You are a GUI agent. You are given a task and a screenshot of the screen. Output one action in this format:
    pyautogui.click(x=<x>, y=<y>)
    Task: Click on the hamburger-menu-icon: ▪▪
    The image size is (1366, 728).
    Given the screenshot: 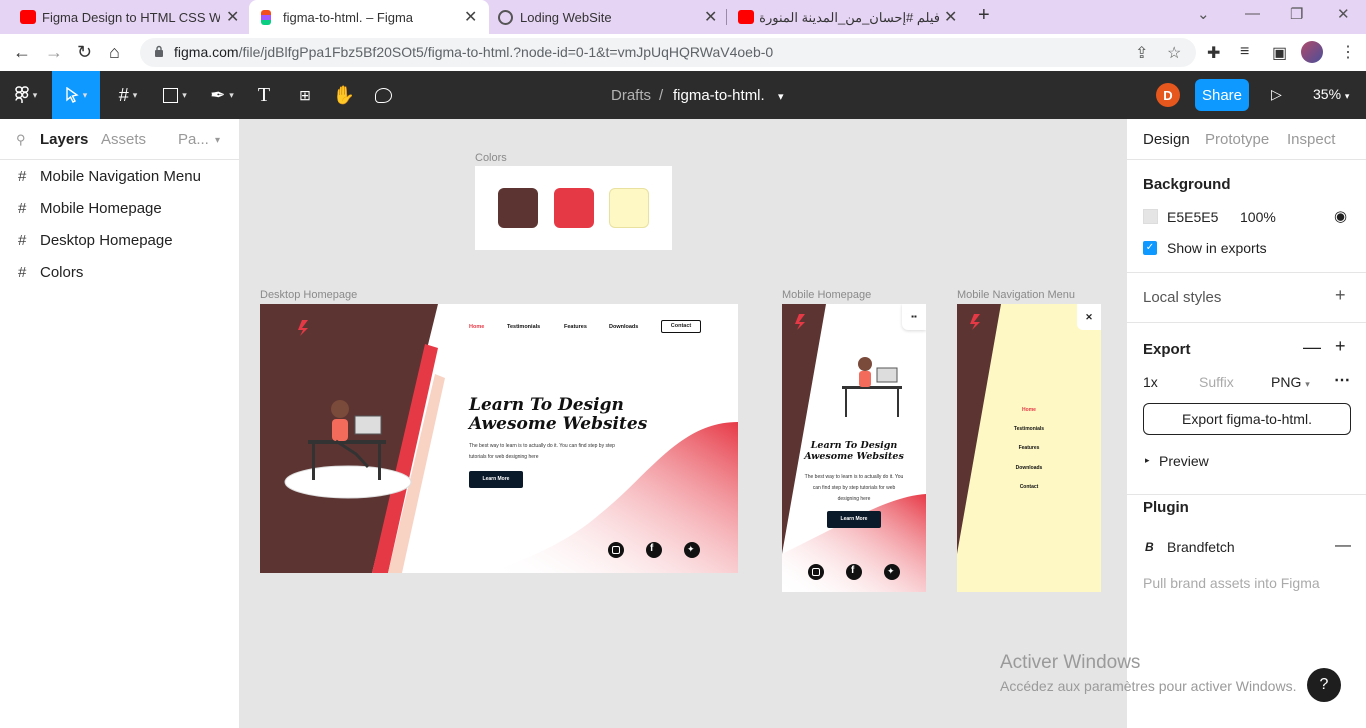 What is the action you would take?
    pyautogui.click(x=914, y=317)
    